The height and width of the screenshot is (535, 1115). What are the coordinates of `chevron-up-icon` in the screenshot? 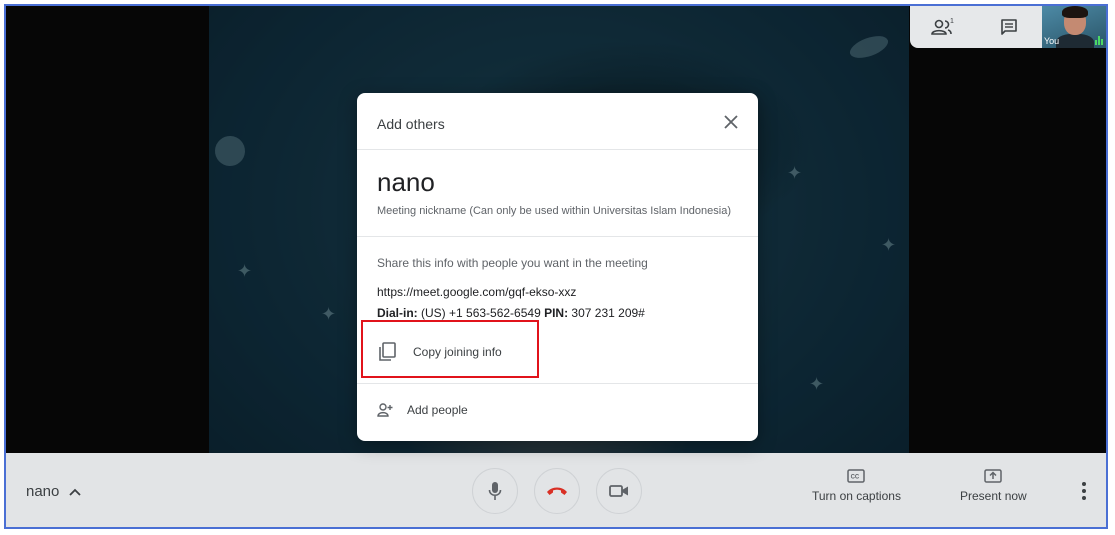 It's located at (75, 492).